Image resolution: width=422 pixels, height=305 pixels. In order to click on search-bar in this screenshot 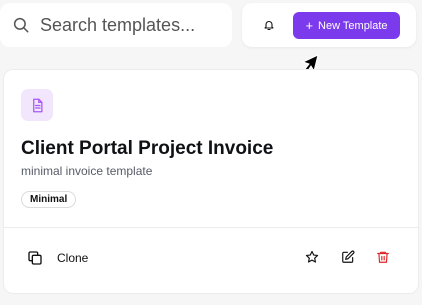, I will do `click(116, 25)`.